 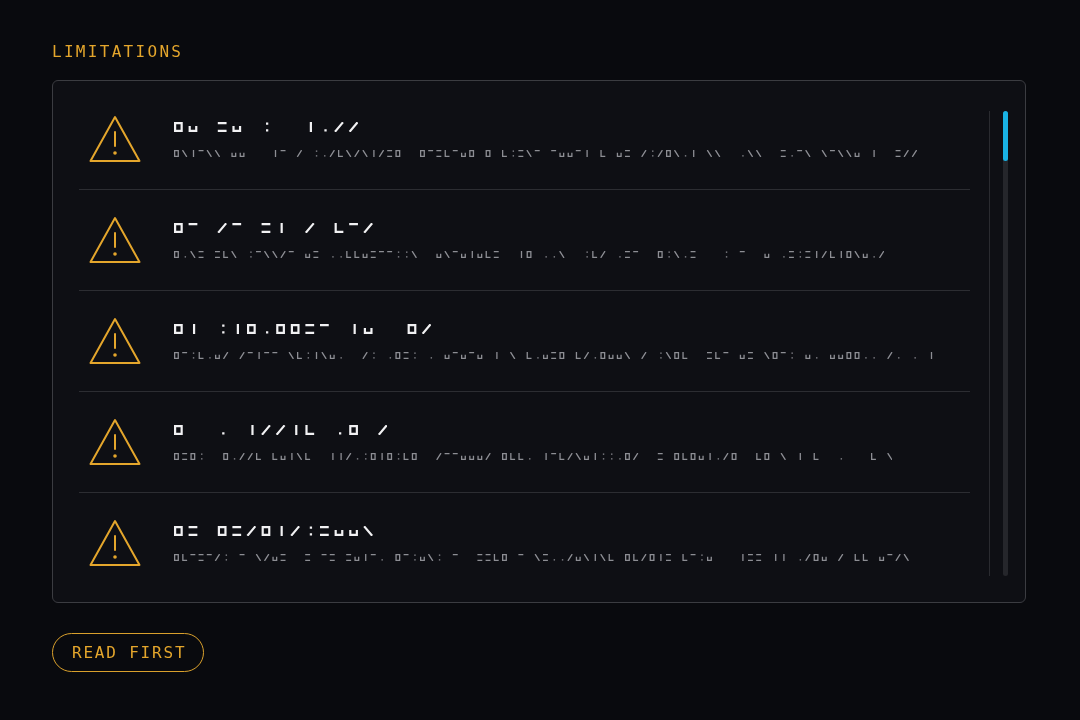 I want to click on scrollbar-thumb, so click(x=1005, y=136).